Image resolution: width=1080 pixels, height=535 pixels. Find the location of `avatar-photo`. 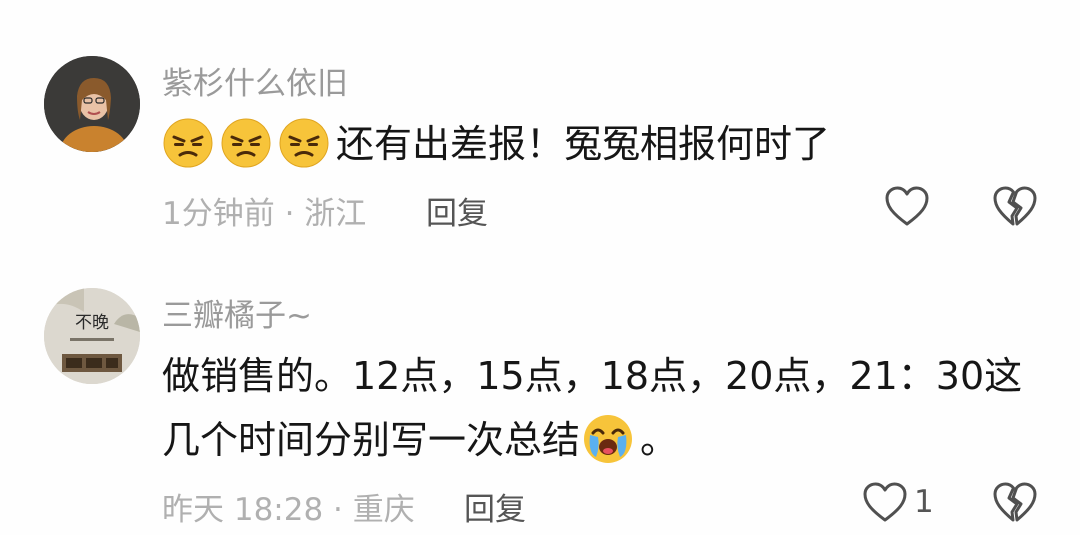

avatar-photo is located at coordinates (92, 104).